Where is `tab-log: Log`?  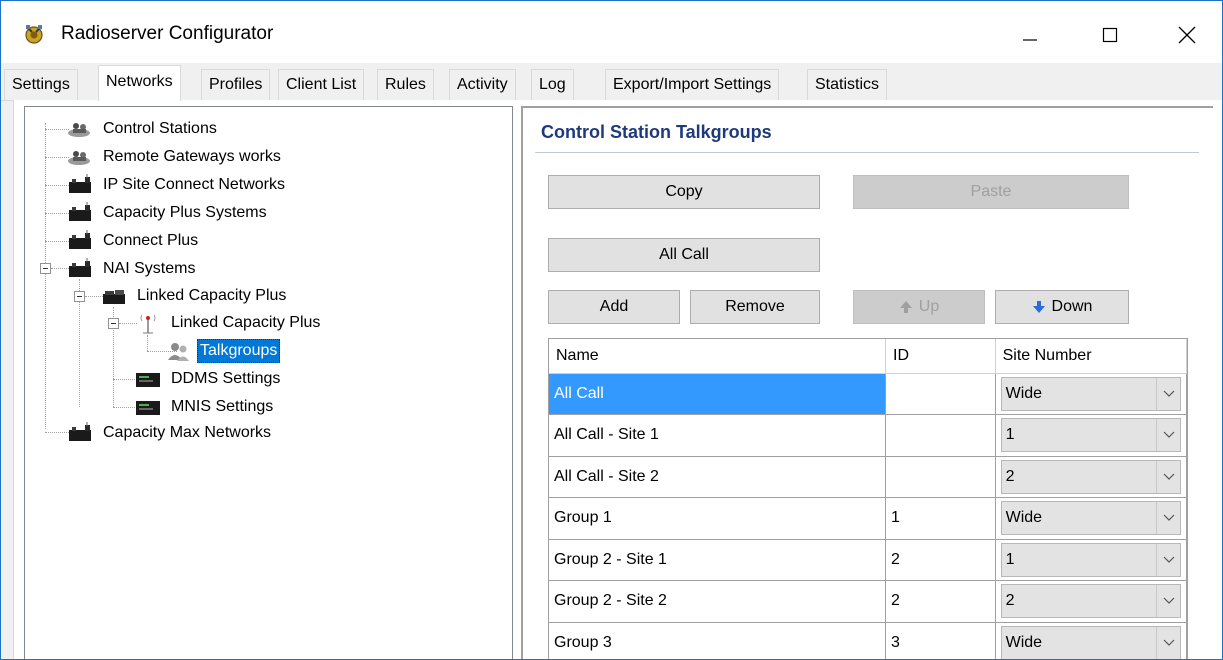
tab-log: Log is located at coordinates (552, 84).